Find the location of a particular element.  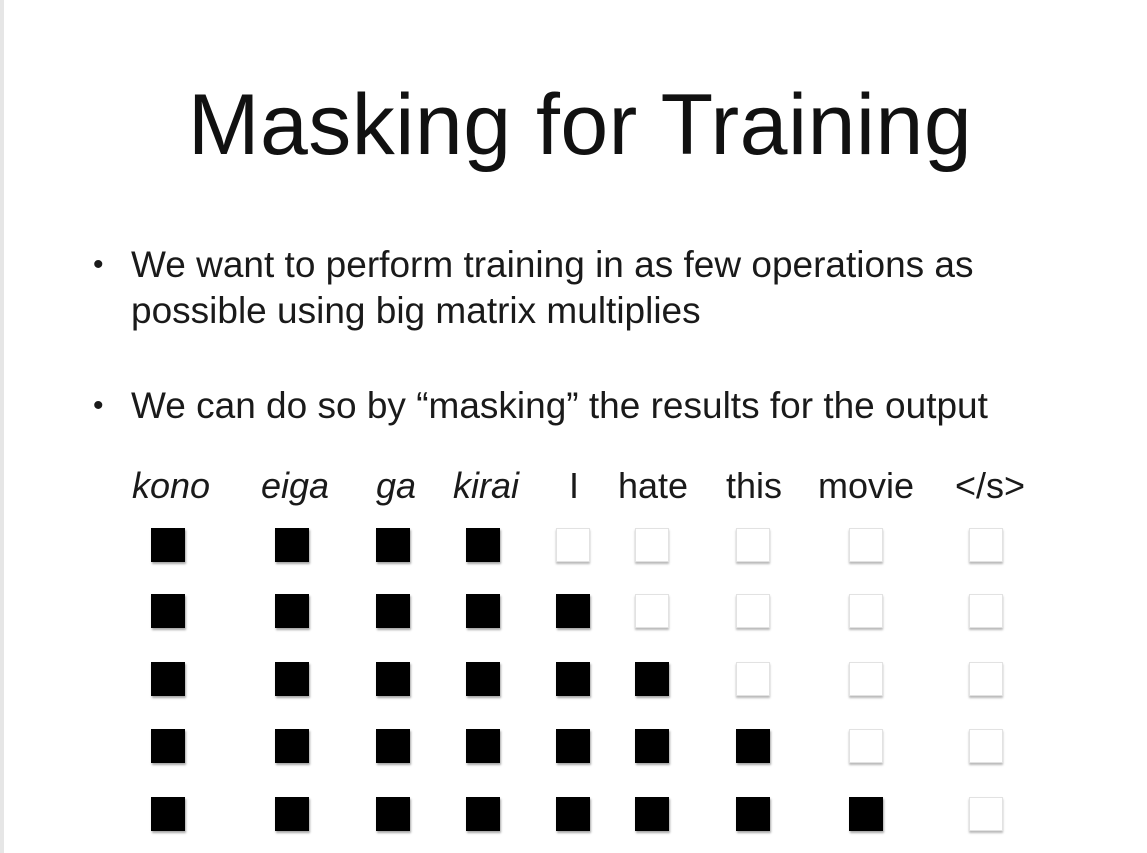

column-word: kirai is located at coordinates (486, 485).